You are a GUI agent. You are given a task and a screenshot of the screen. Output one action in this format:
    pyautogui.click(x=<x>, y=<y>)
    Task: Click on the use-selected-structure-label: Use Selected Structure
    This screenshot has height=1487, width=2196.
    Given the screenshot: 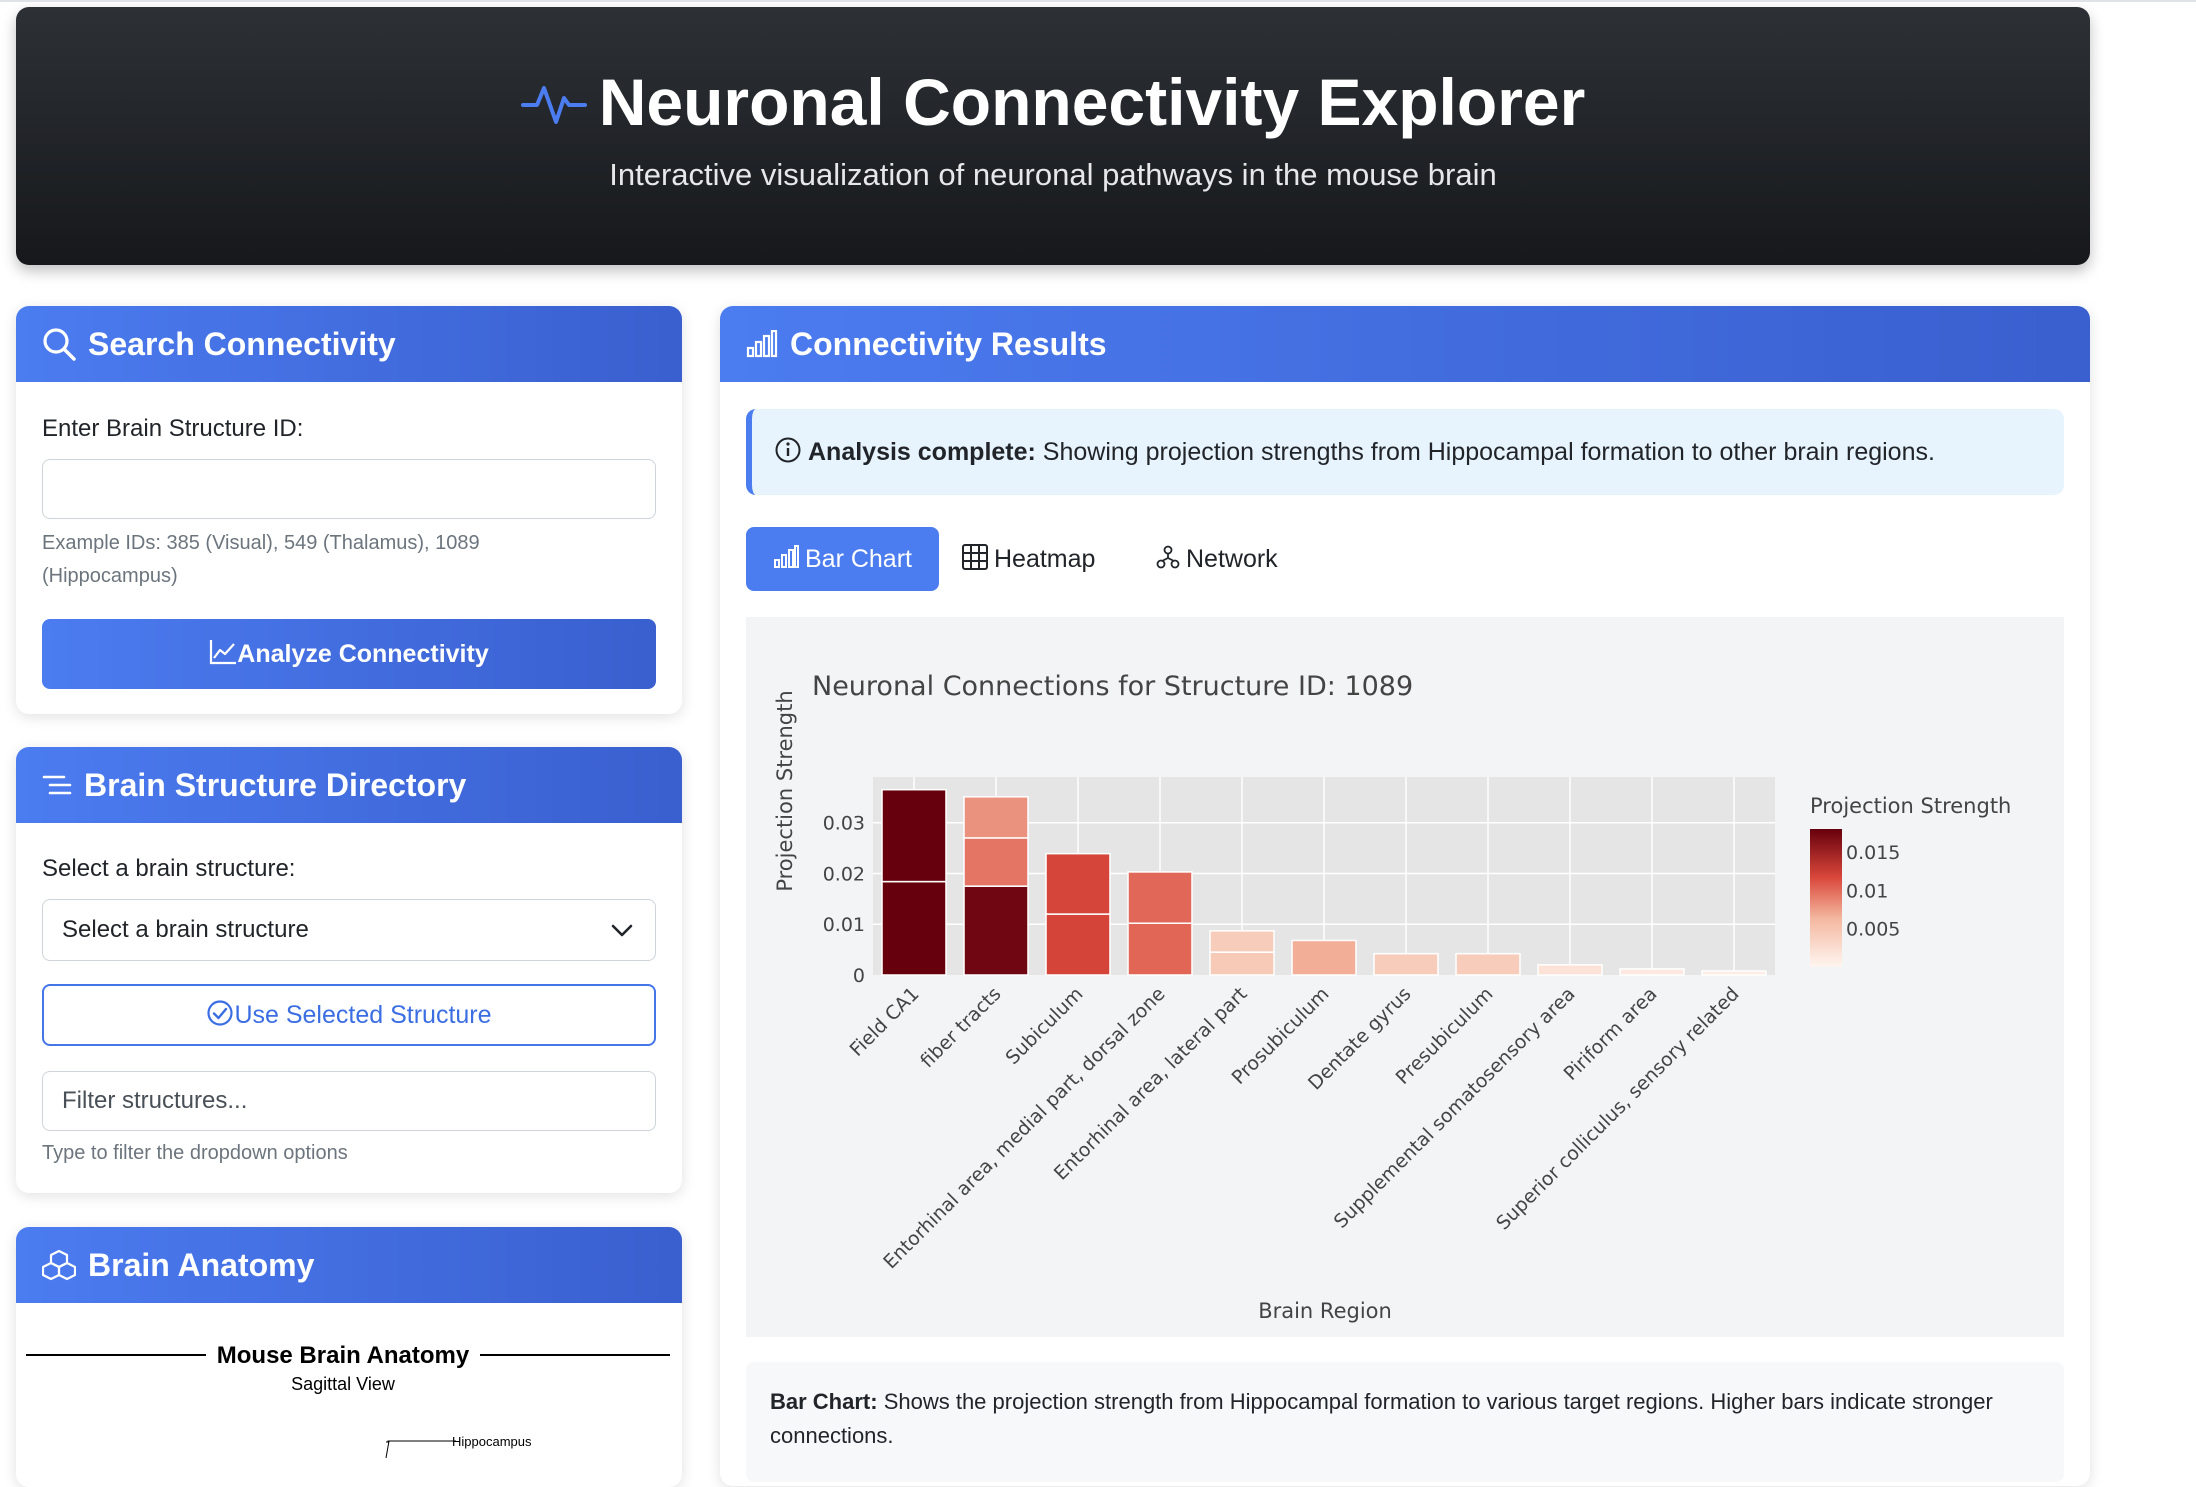 What is the action you would take?
    pyautogui.click(x=363, y=1015)
    